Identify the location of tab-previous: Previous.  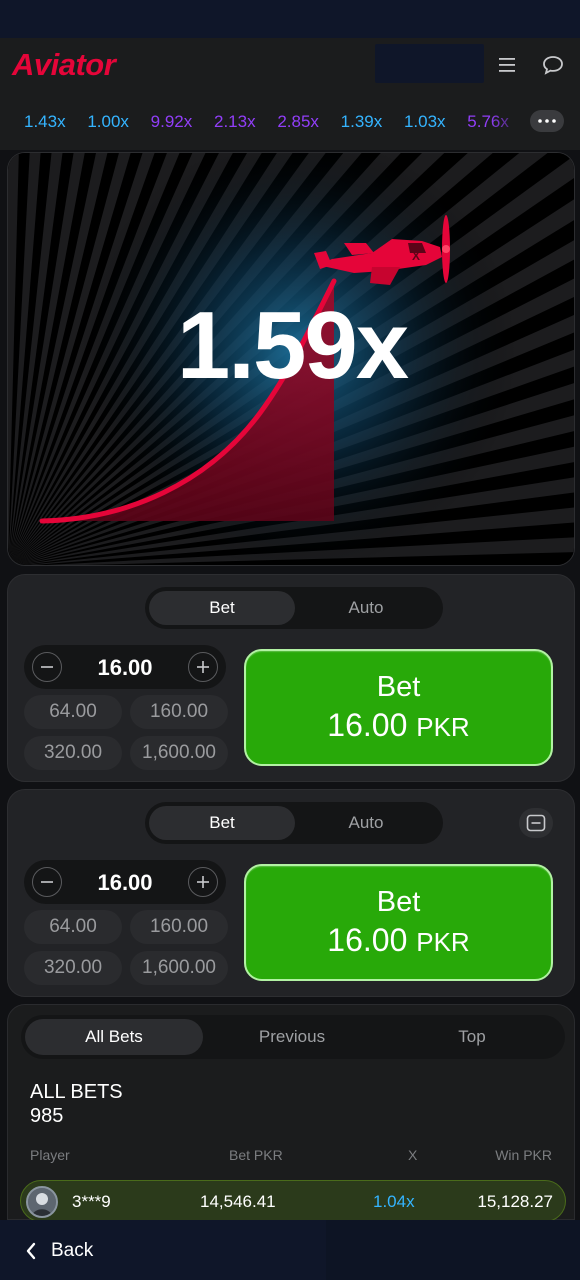
(292, 1037).